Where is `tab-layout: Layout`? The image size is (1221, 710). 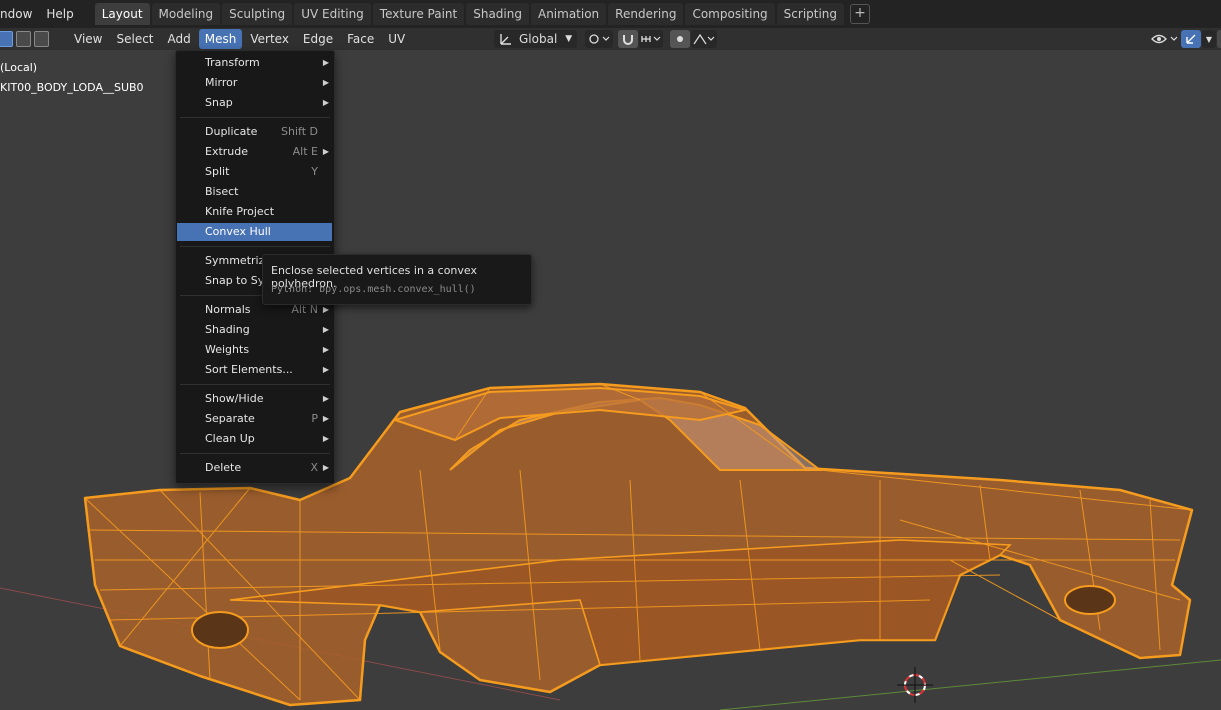 tab-layout: Layout is located at coordinates (122, 14).